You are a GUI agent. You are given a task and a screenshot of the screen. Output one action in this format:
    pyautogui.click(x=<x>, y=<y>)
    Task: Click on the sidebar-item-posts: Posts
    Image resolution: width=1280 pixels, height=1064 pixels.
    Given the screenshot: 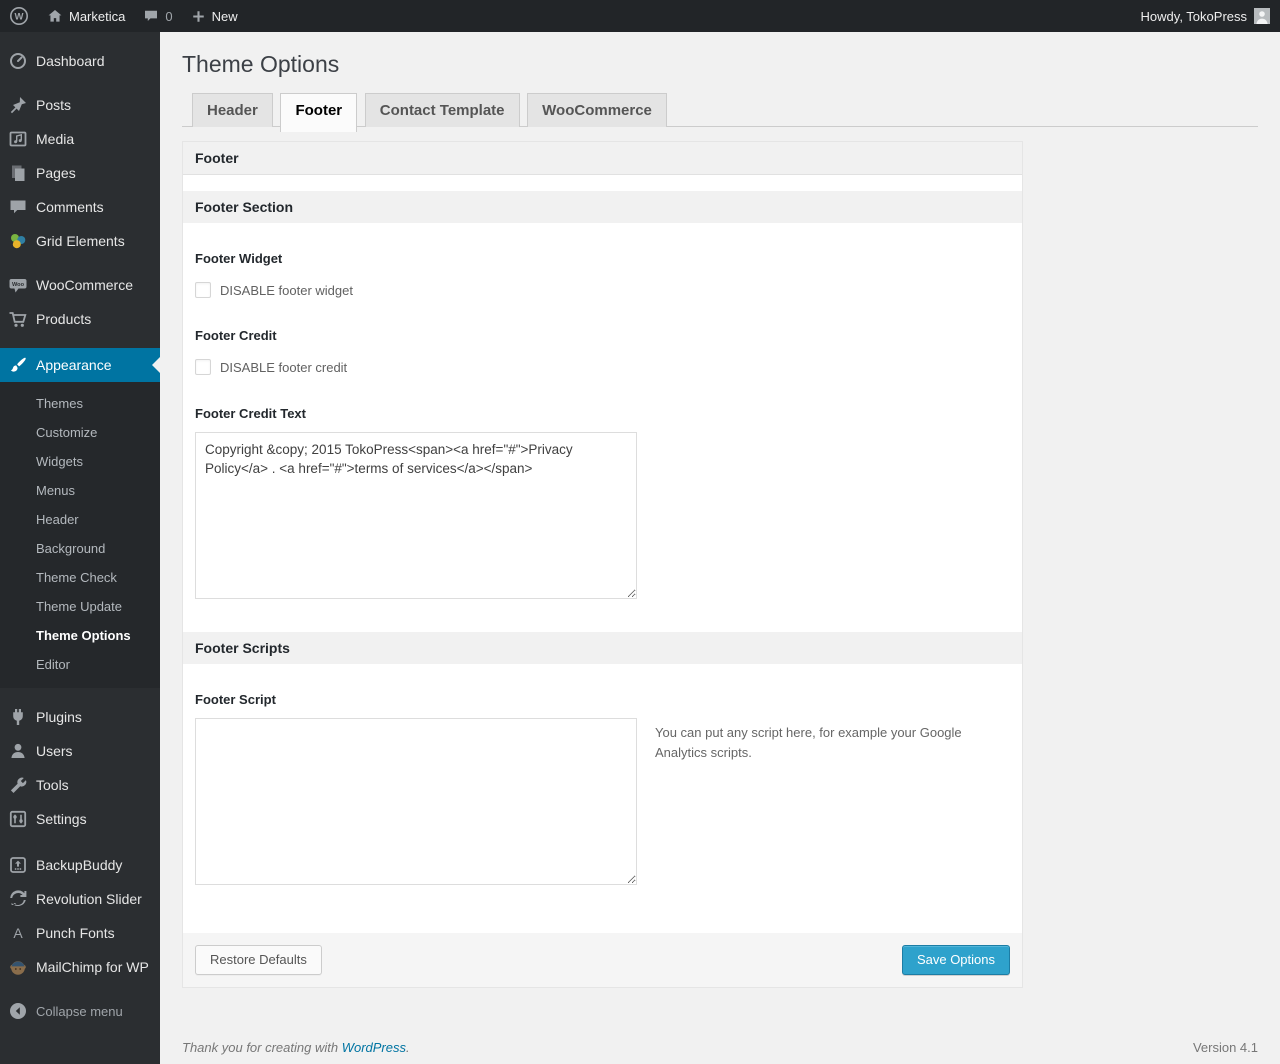 What is the action you would take?
    pyautogui.click(x=80, y=105)
    